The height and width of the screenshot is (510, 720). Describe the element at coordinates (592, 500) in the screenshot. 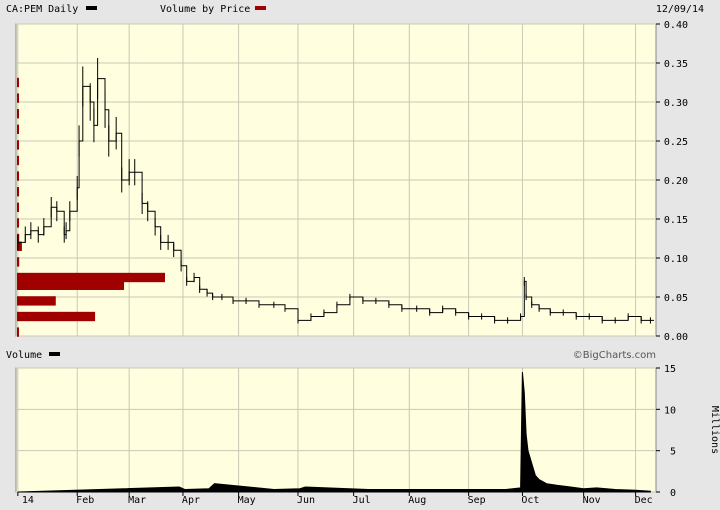

I see `x-tick-label: Nov` at that location.